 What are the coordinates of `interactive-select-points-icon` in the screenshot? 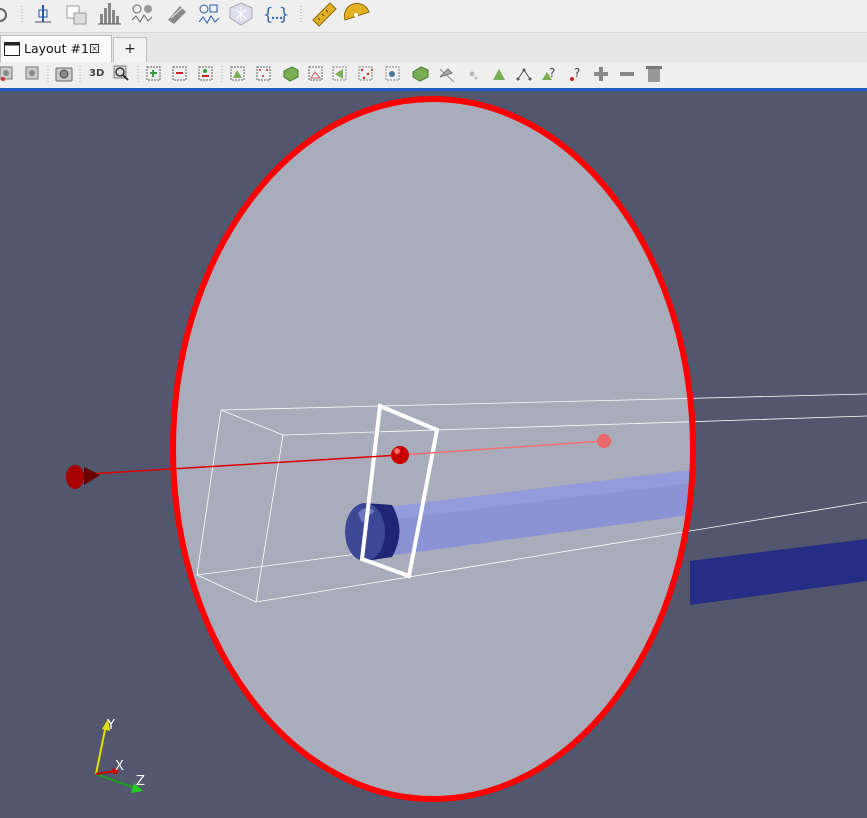 It's located at (339, 73).